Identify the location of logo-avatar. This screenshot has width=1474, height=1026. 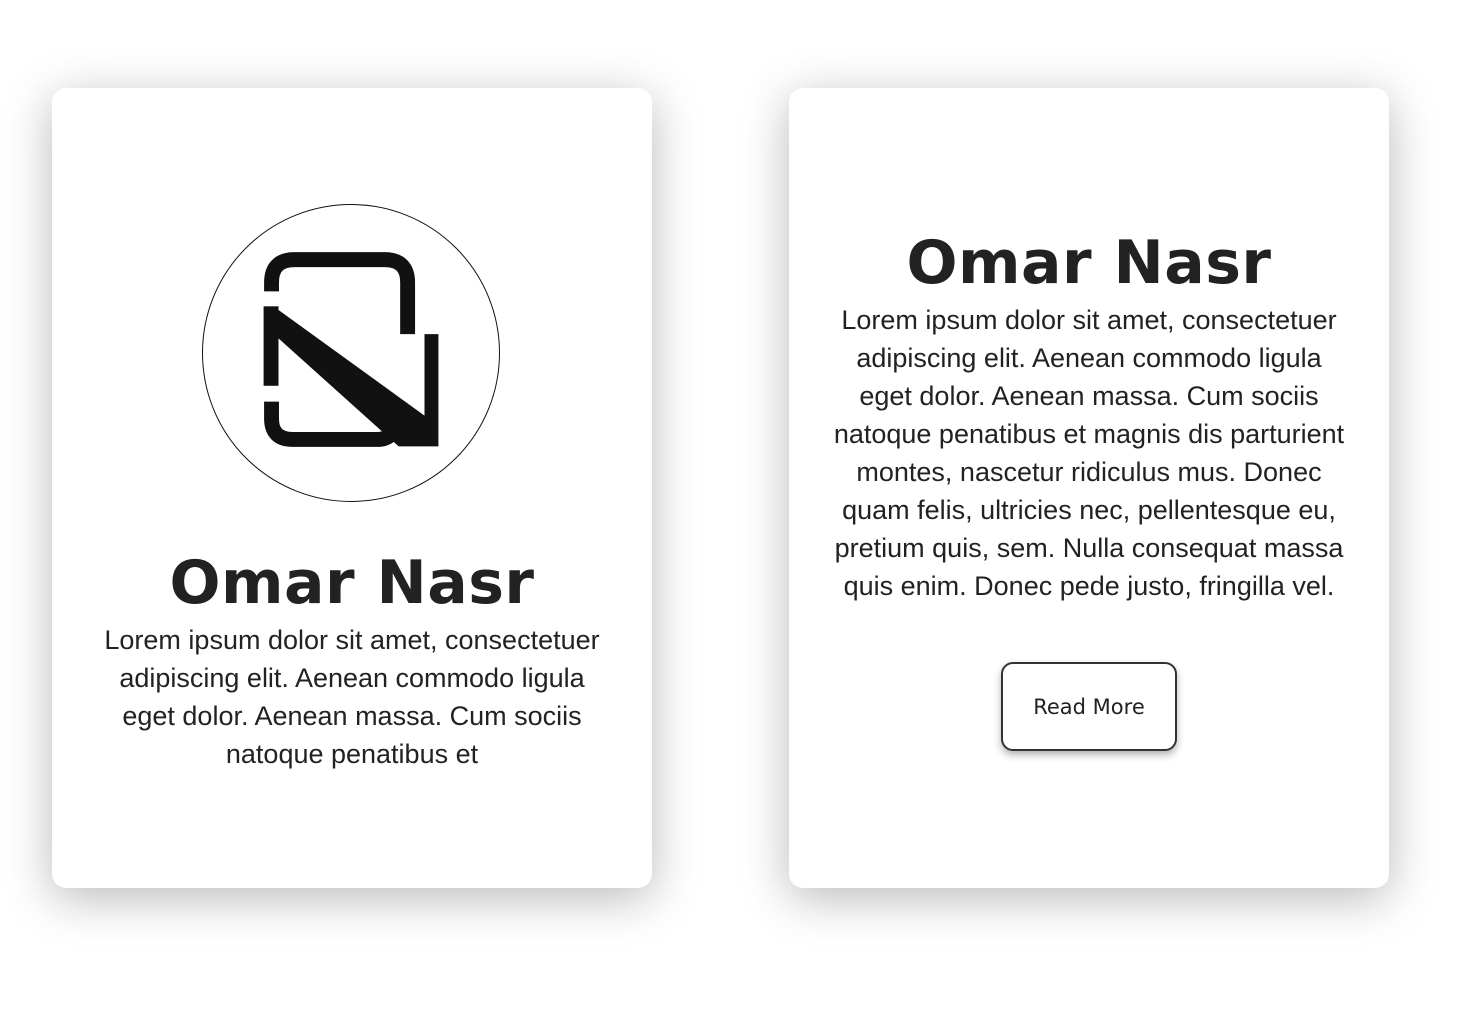
(351, 353).